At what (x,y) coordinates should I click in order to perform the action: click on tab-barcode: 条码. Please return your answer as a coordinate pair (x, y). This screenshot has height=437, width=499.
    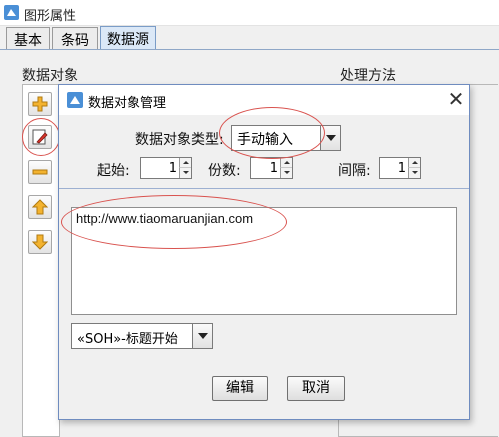
    Looking at the image, I should click on (75, 38).